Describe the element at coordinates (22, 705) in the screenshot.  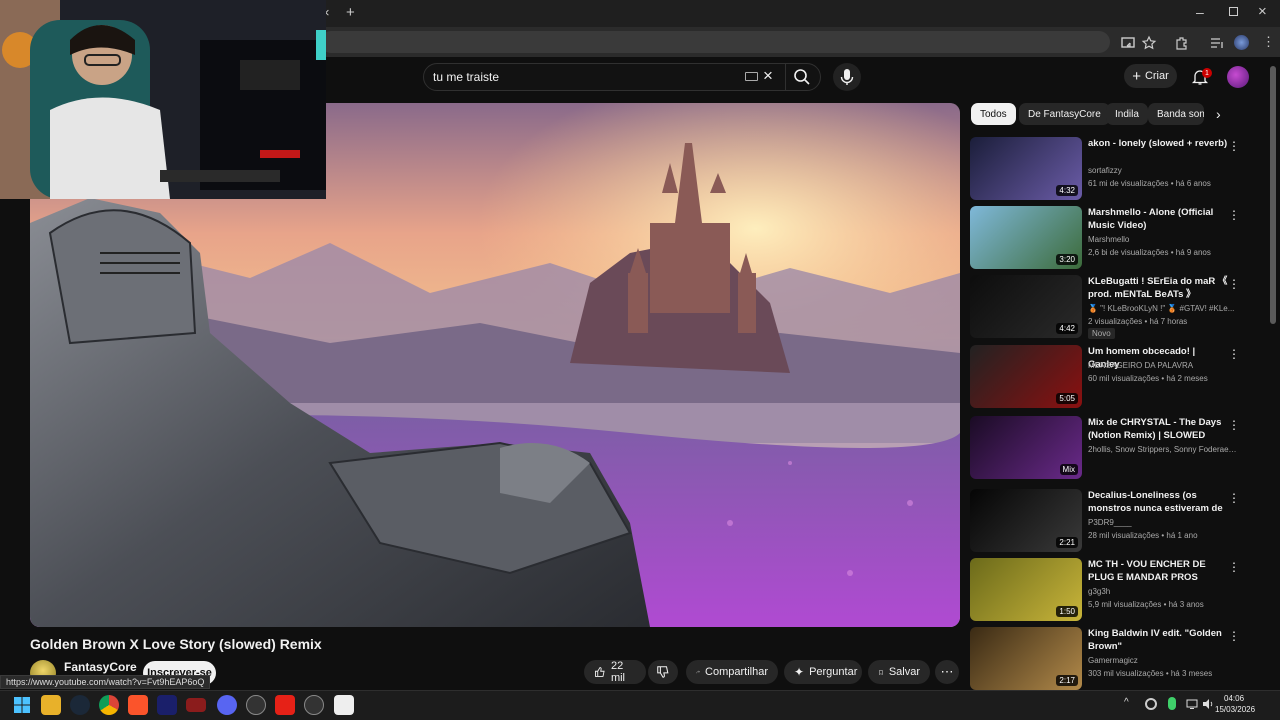
I see `windows-start-icon` at that location.